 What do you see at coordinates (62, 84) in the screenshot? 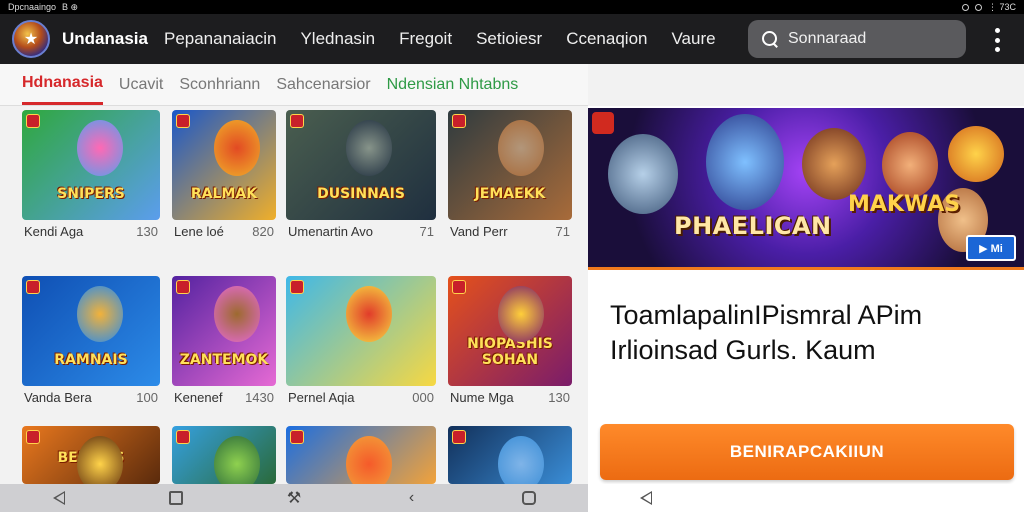
I see `tab-1: Hdnanasia` at bounding box center [62, 84].